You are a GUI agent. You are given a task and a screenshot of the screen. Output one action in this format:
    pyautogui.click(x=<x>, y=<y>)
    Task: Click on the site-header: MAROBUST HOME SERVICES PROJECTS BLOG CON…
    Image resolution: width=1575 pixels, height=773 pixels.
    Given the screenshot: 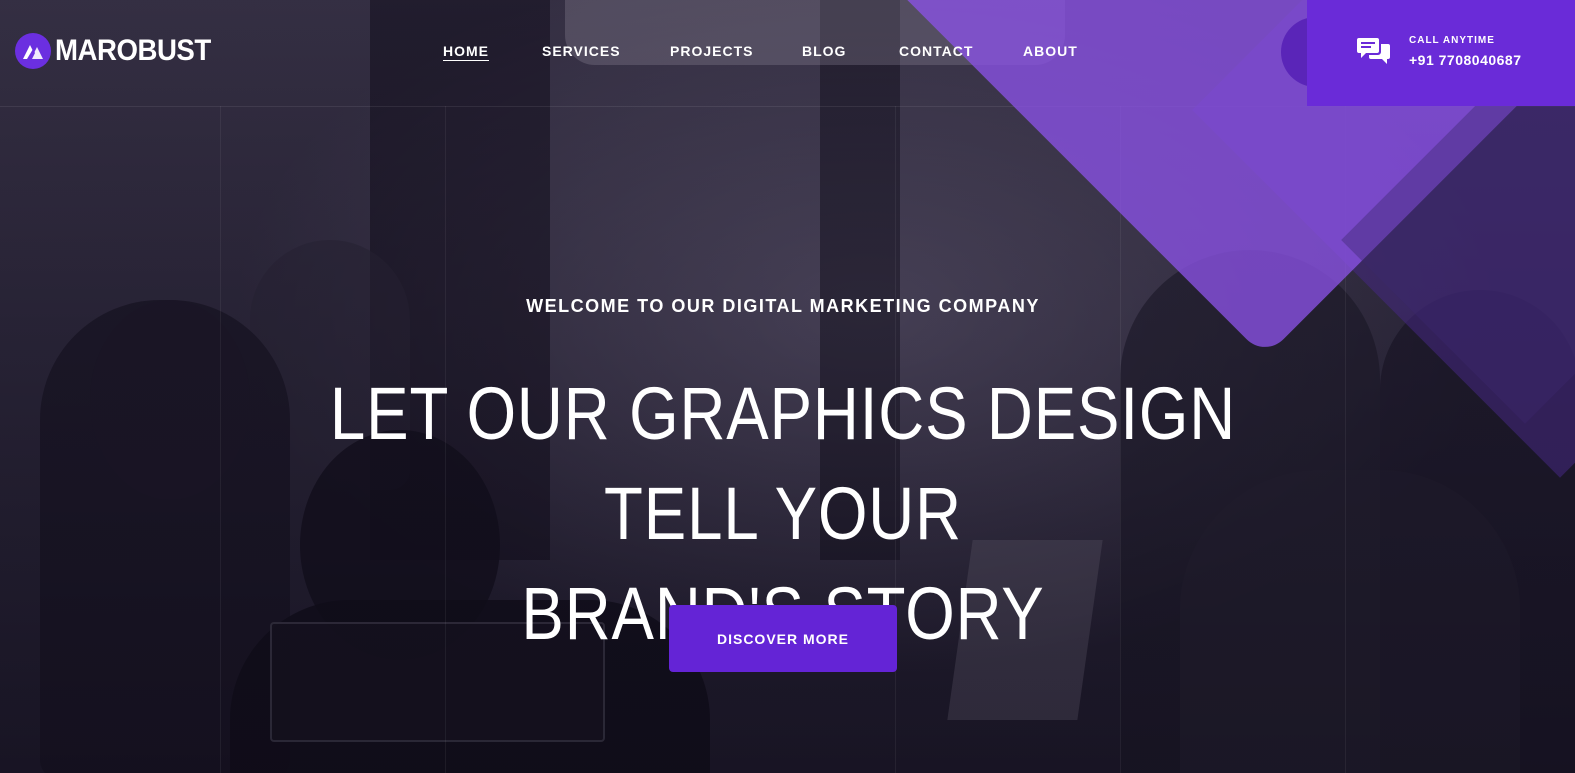 What is the action you would take?
    pyautogui.click(x=787, y=53)
    